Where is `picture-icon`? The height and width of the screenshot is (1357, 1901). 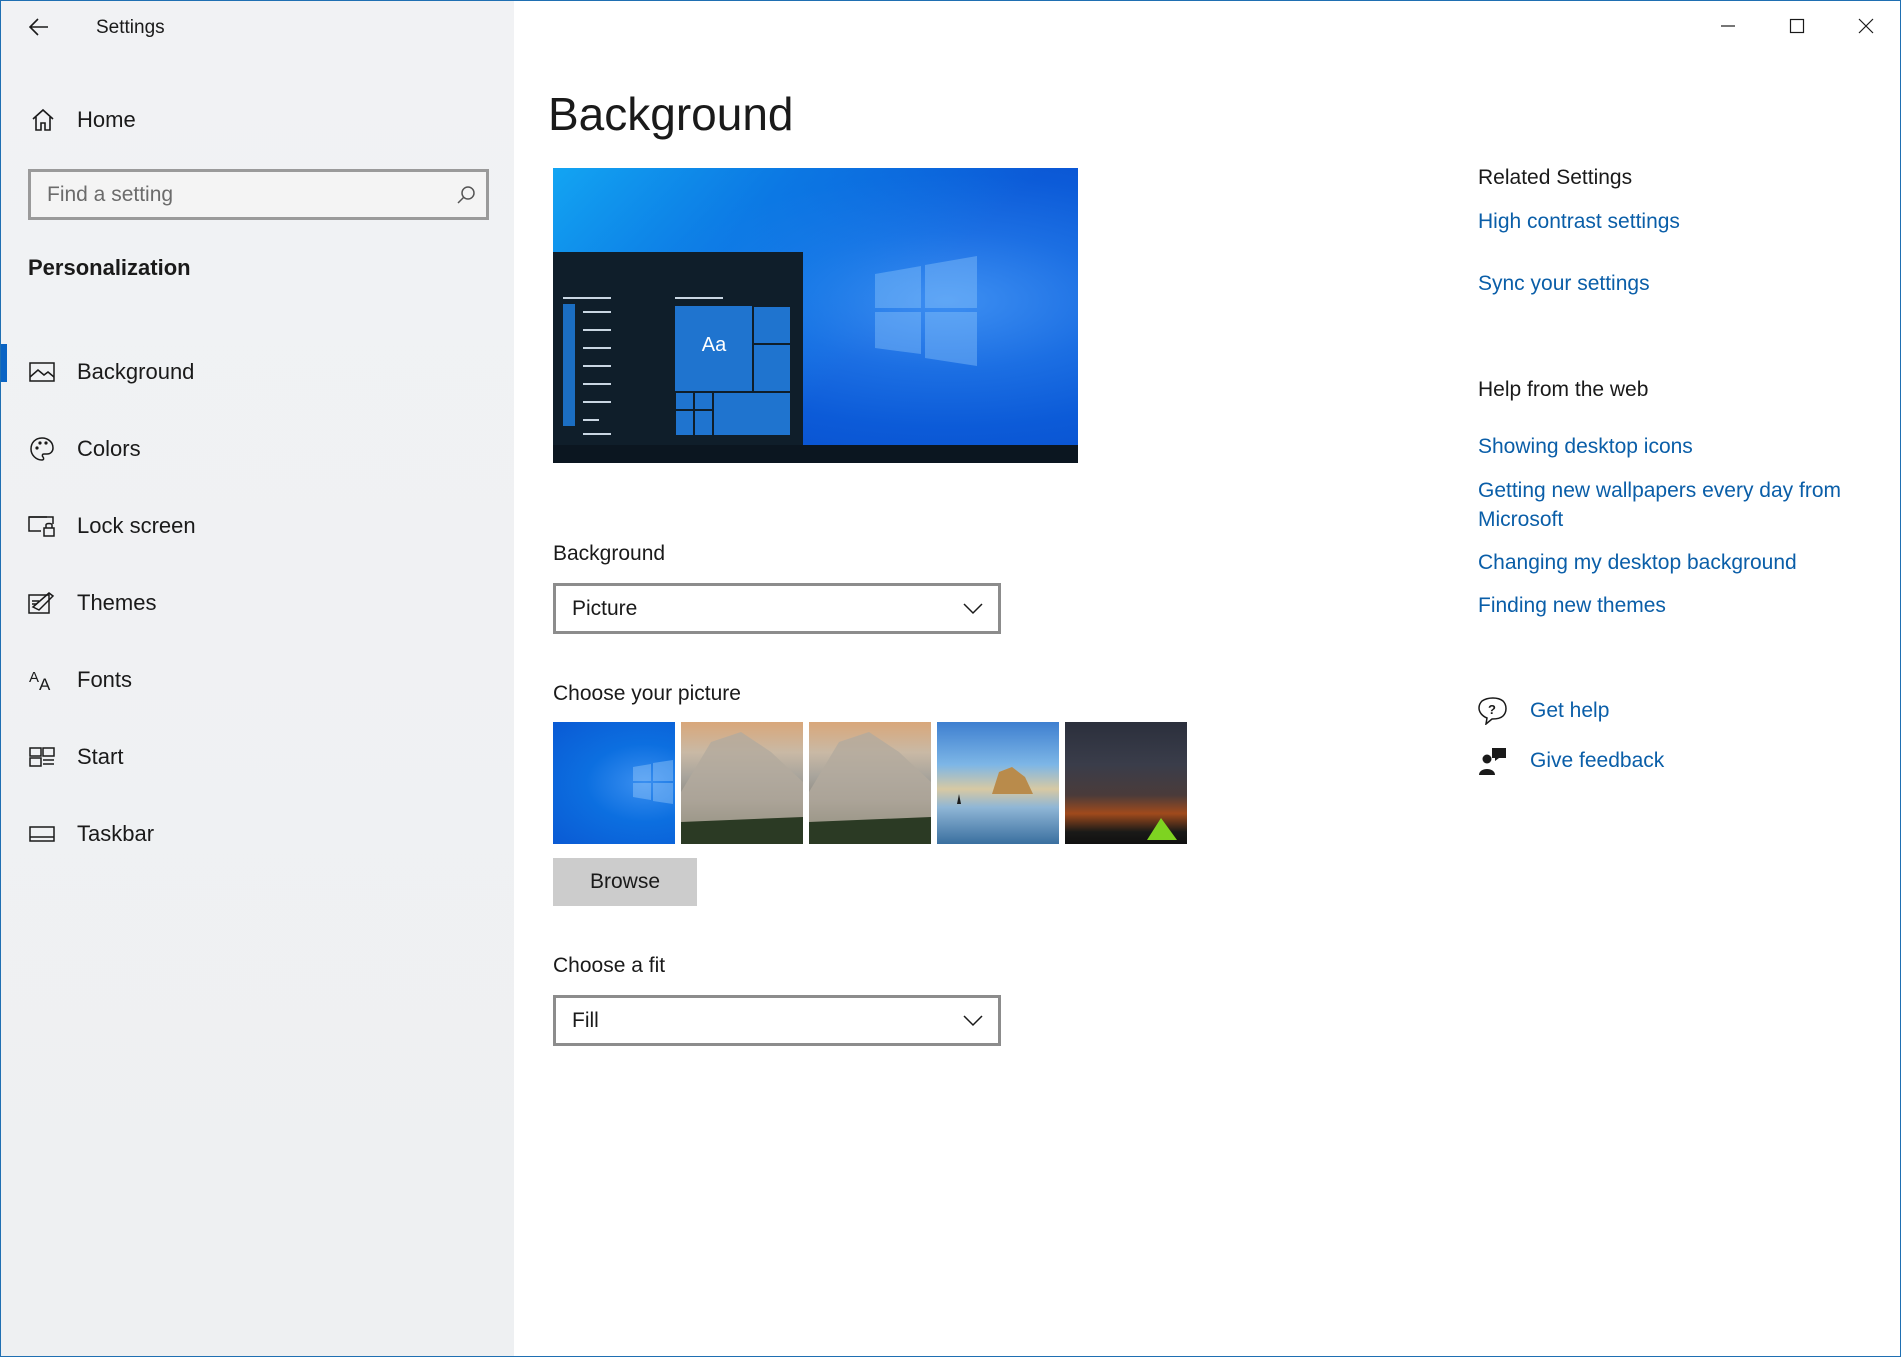
picture-icon is located at coordinates (42, 372).